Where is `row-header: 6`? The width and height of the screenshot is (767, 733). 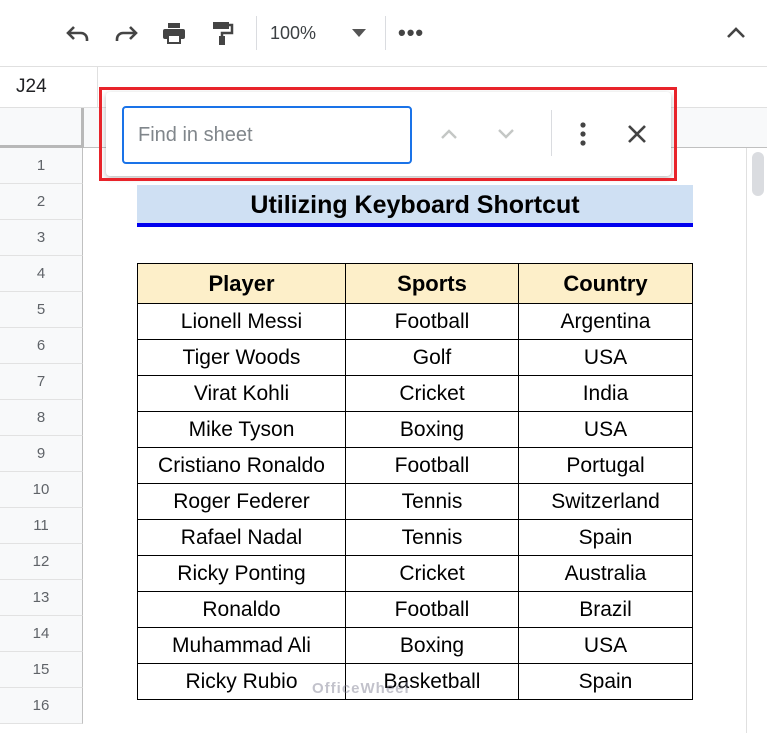
row-header: 6 is located at coordinates (41, 346).